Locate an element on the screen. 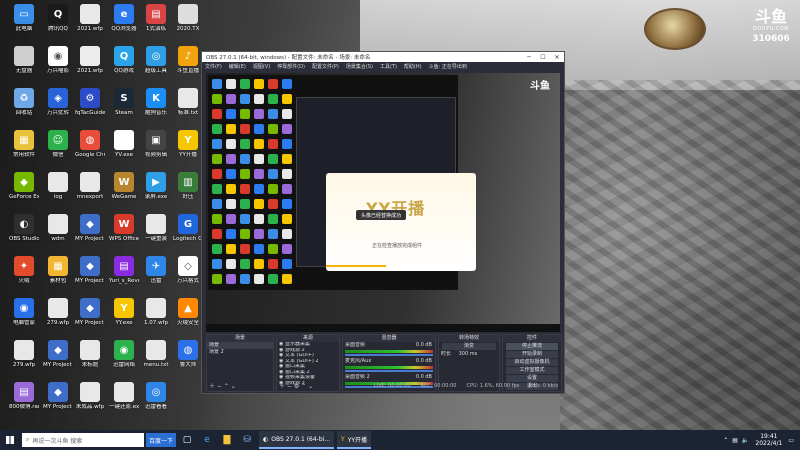 The width and height of the screenshot is (800, 450). desktop-icon: ♪ 斗鱼直播 is located at coordinates (188, 64).